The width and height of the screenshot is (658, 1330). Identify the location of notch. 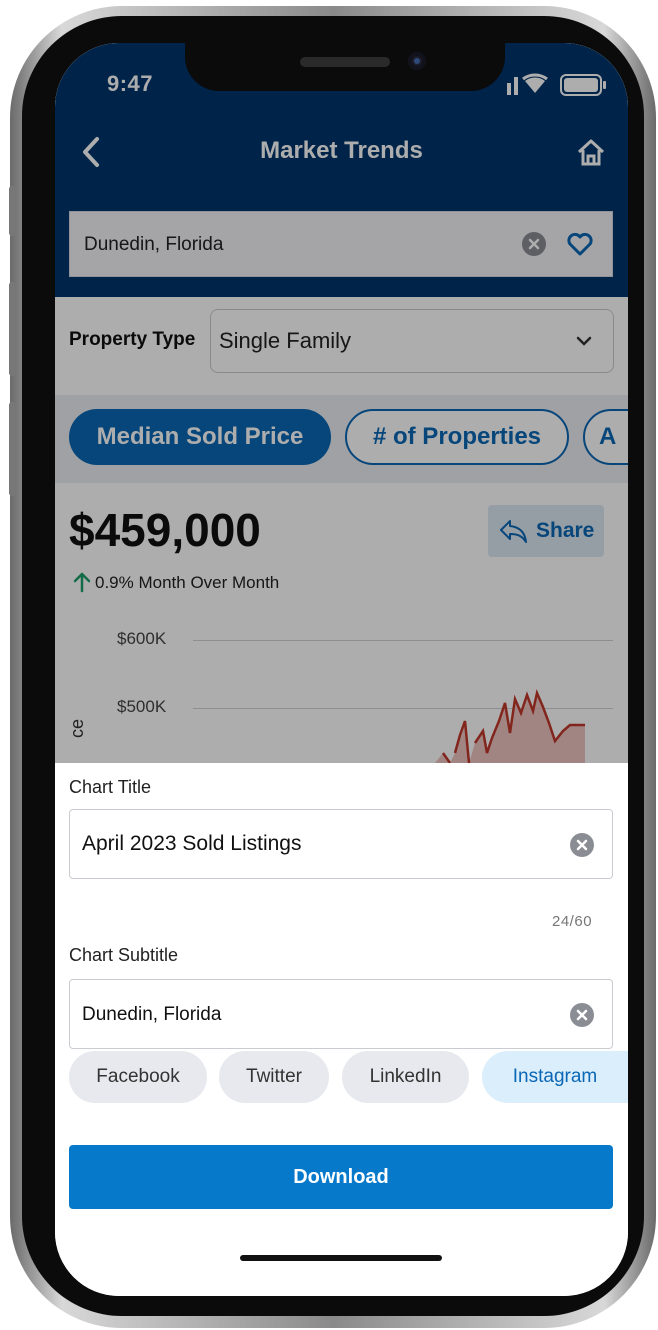
(345, 67).